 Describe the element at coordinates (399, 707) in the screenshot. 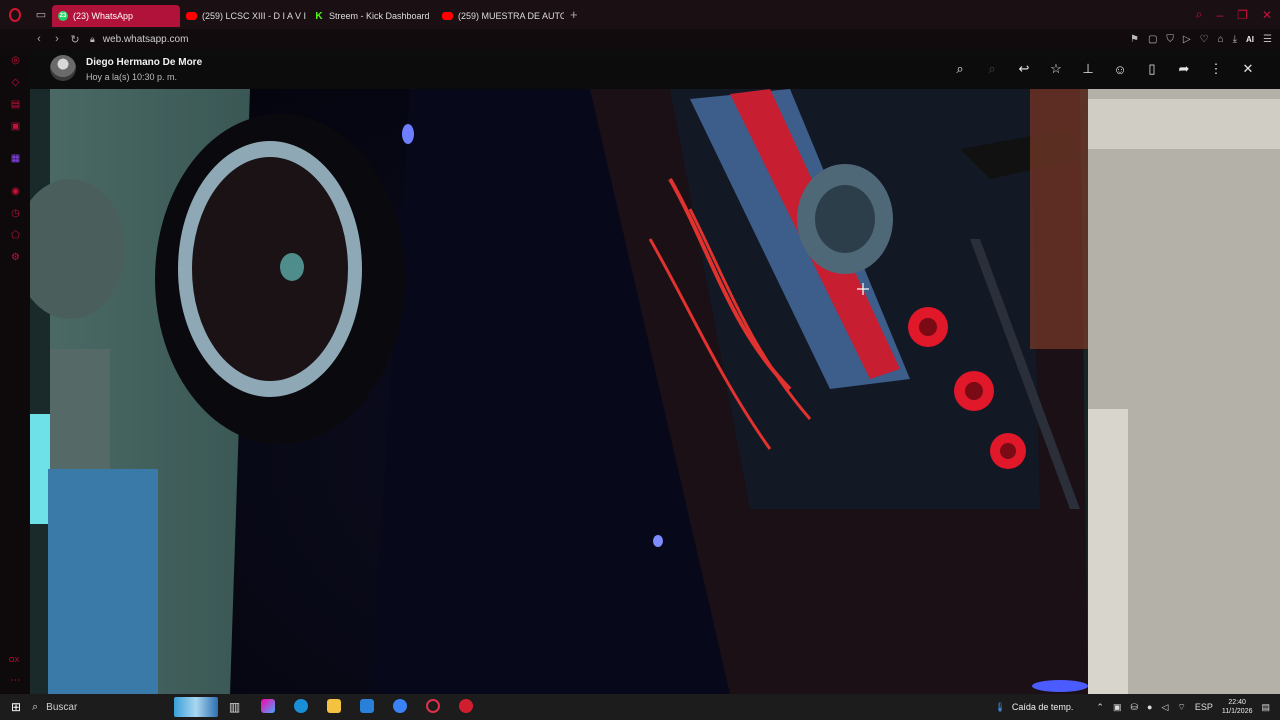

I see `app-blue-icon` at that location.